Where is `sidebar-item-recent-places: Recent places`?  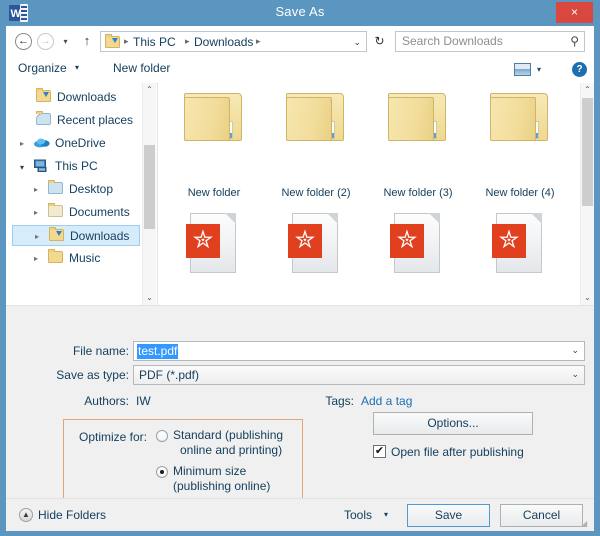
sidebar-item-recent-places: Recent places is located at coordinates (76, 120).